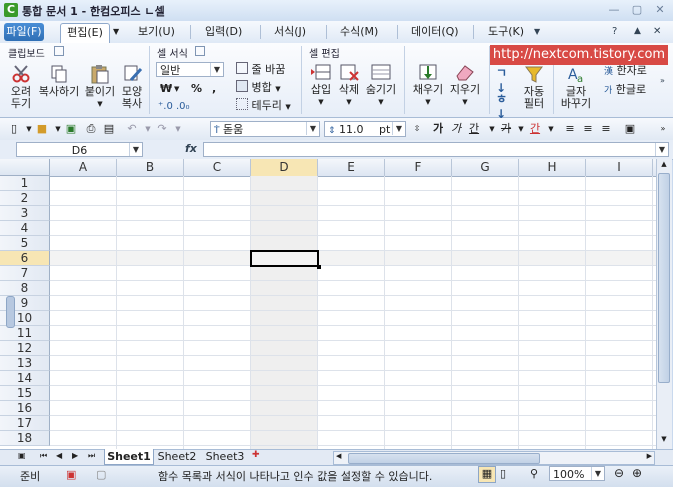 This screenshot has height=487, width=673. Describe the element at coordinates (284, 167) in the screenshot. I see `column-header-d: D` at that location.